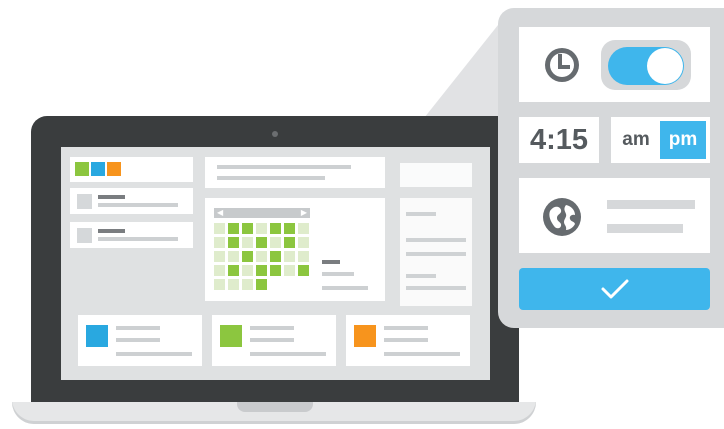  What do you see at coordinates (295, 172) in the screenshot?
I see `header-card` at bounding box center [295, 172].